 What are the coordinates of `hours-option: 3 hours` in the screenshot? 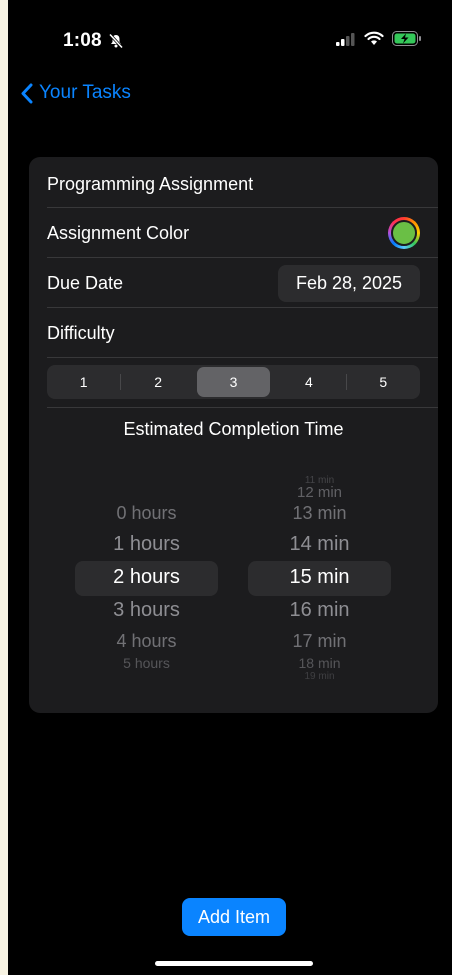 It's located at (146, 610).